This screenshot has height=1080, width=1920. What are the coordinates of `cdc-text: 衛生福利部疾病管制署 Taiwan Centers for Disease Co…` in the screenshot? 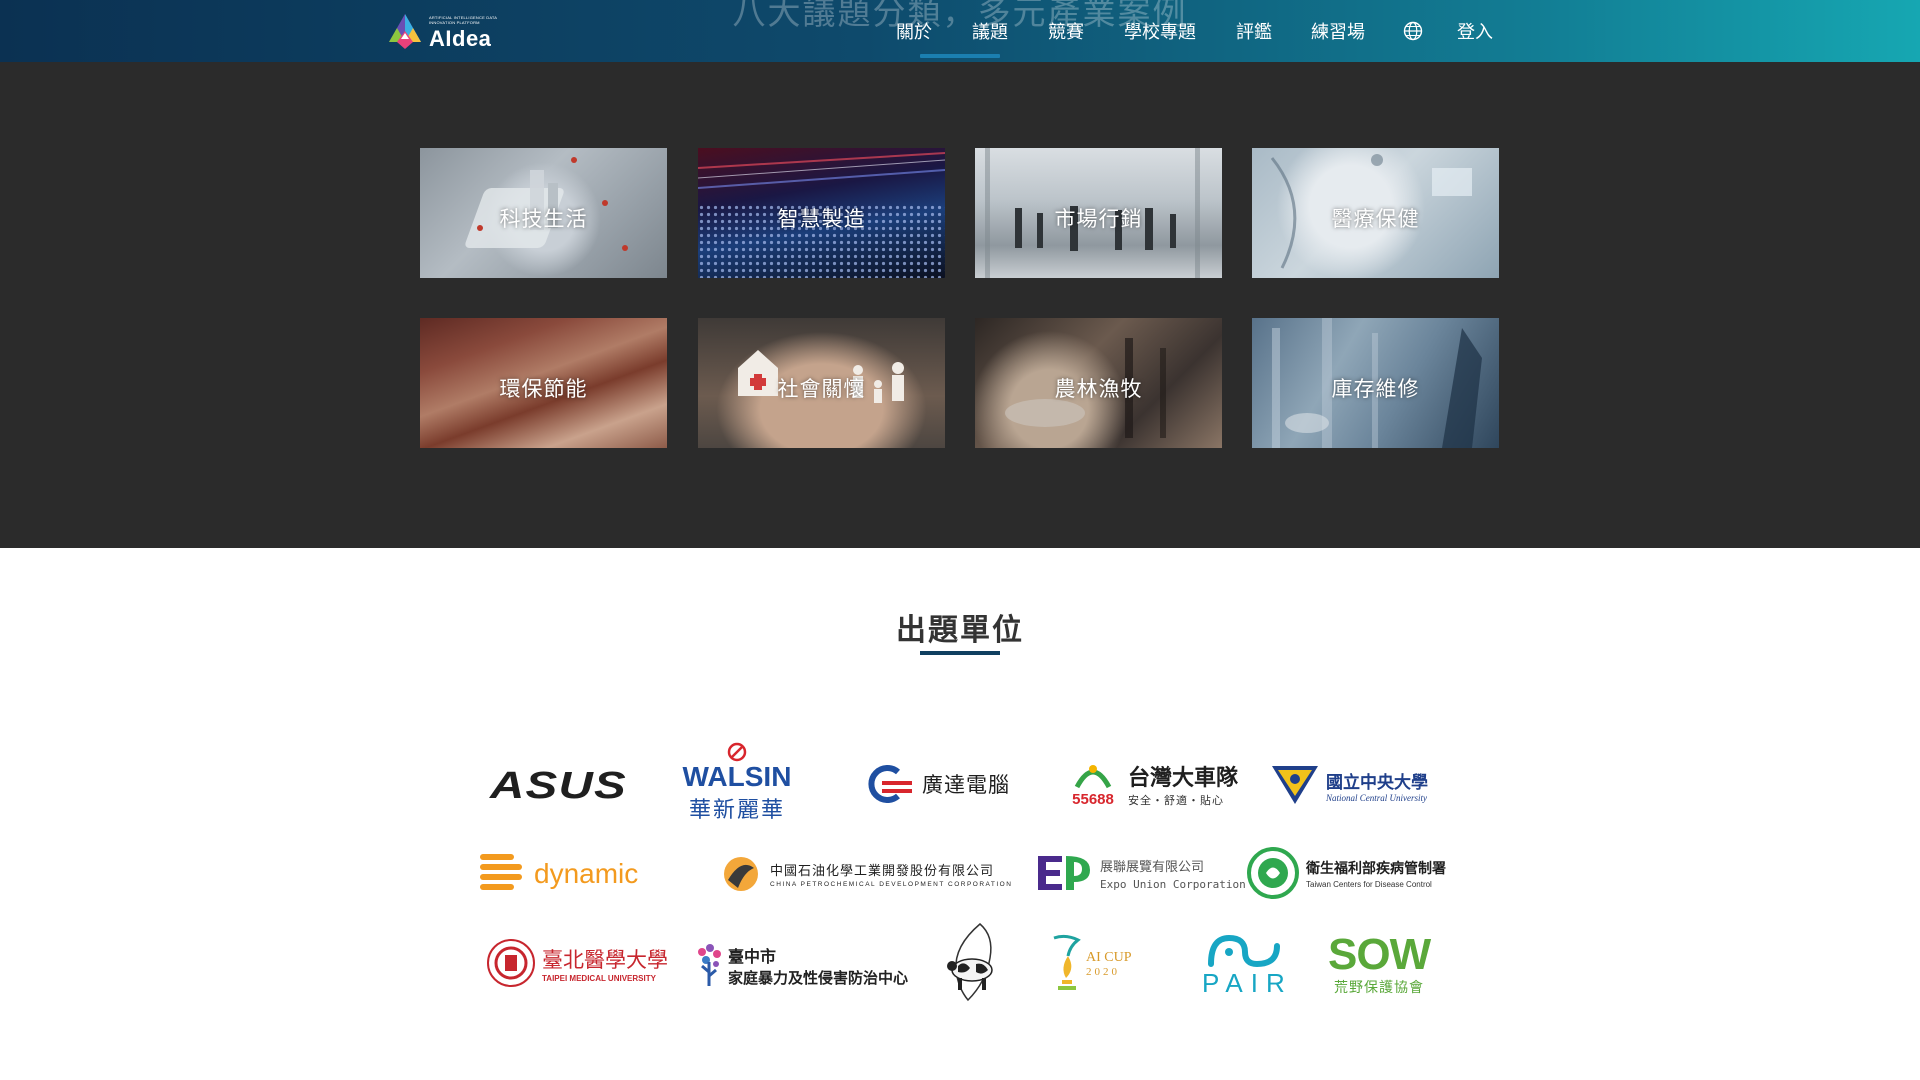 It's located at (1376, 873).